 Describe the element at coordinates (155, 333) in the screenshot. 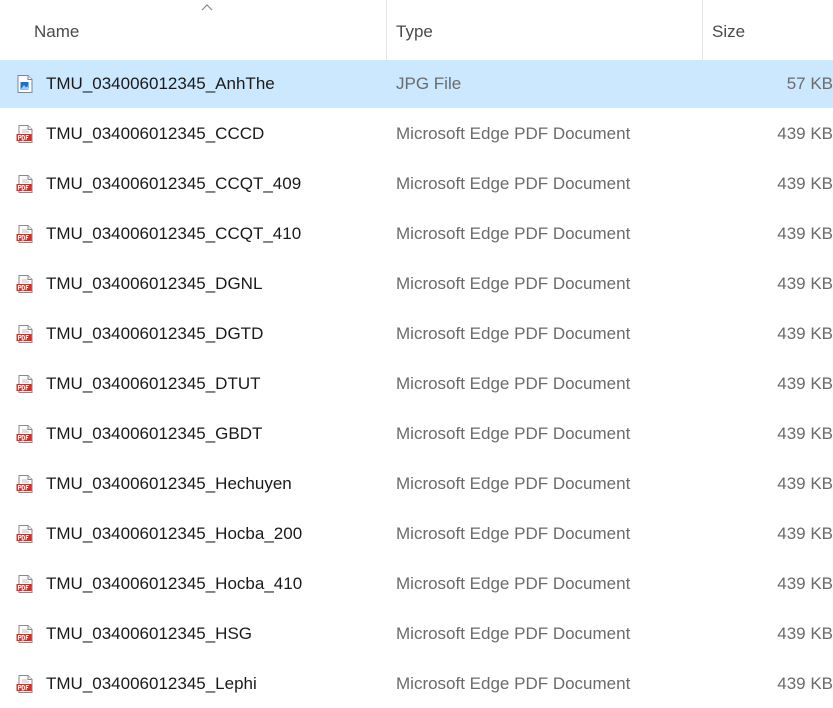

I see `file-name: TMU_034006012345_DGTD` at that location.